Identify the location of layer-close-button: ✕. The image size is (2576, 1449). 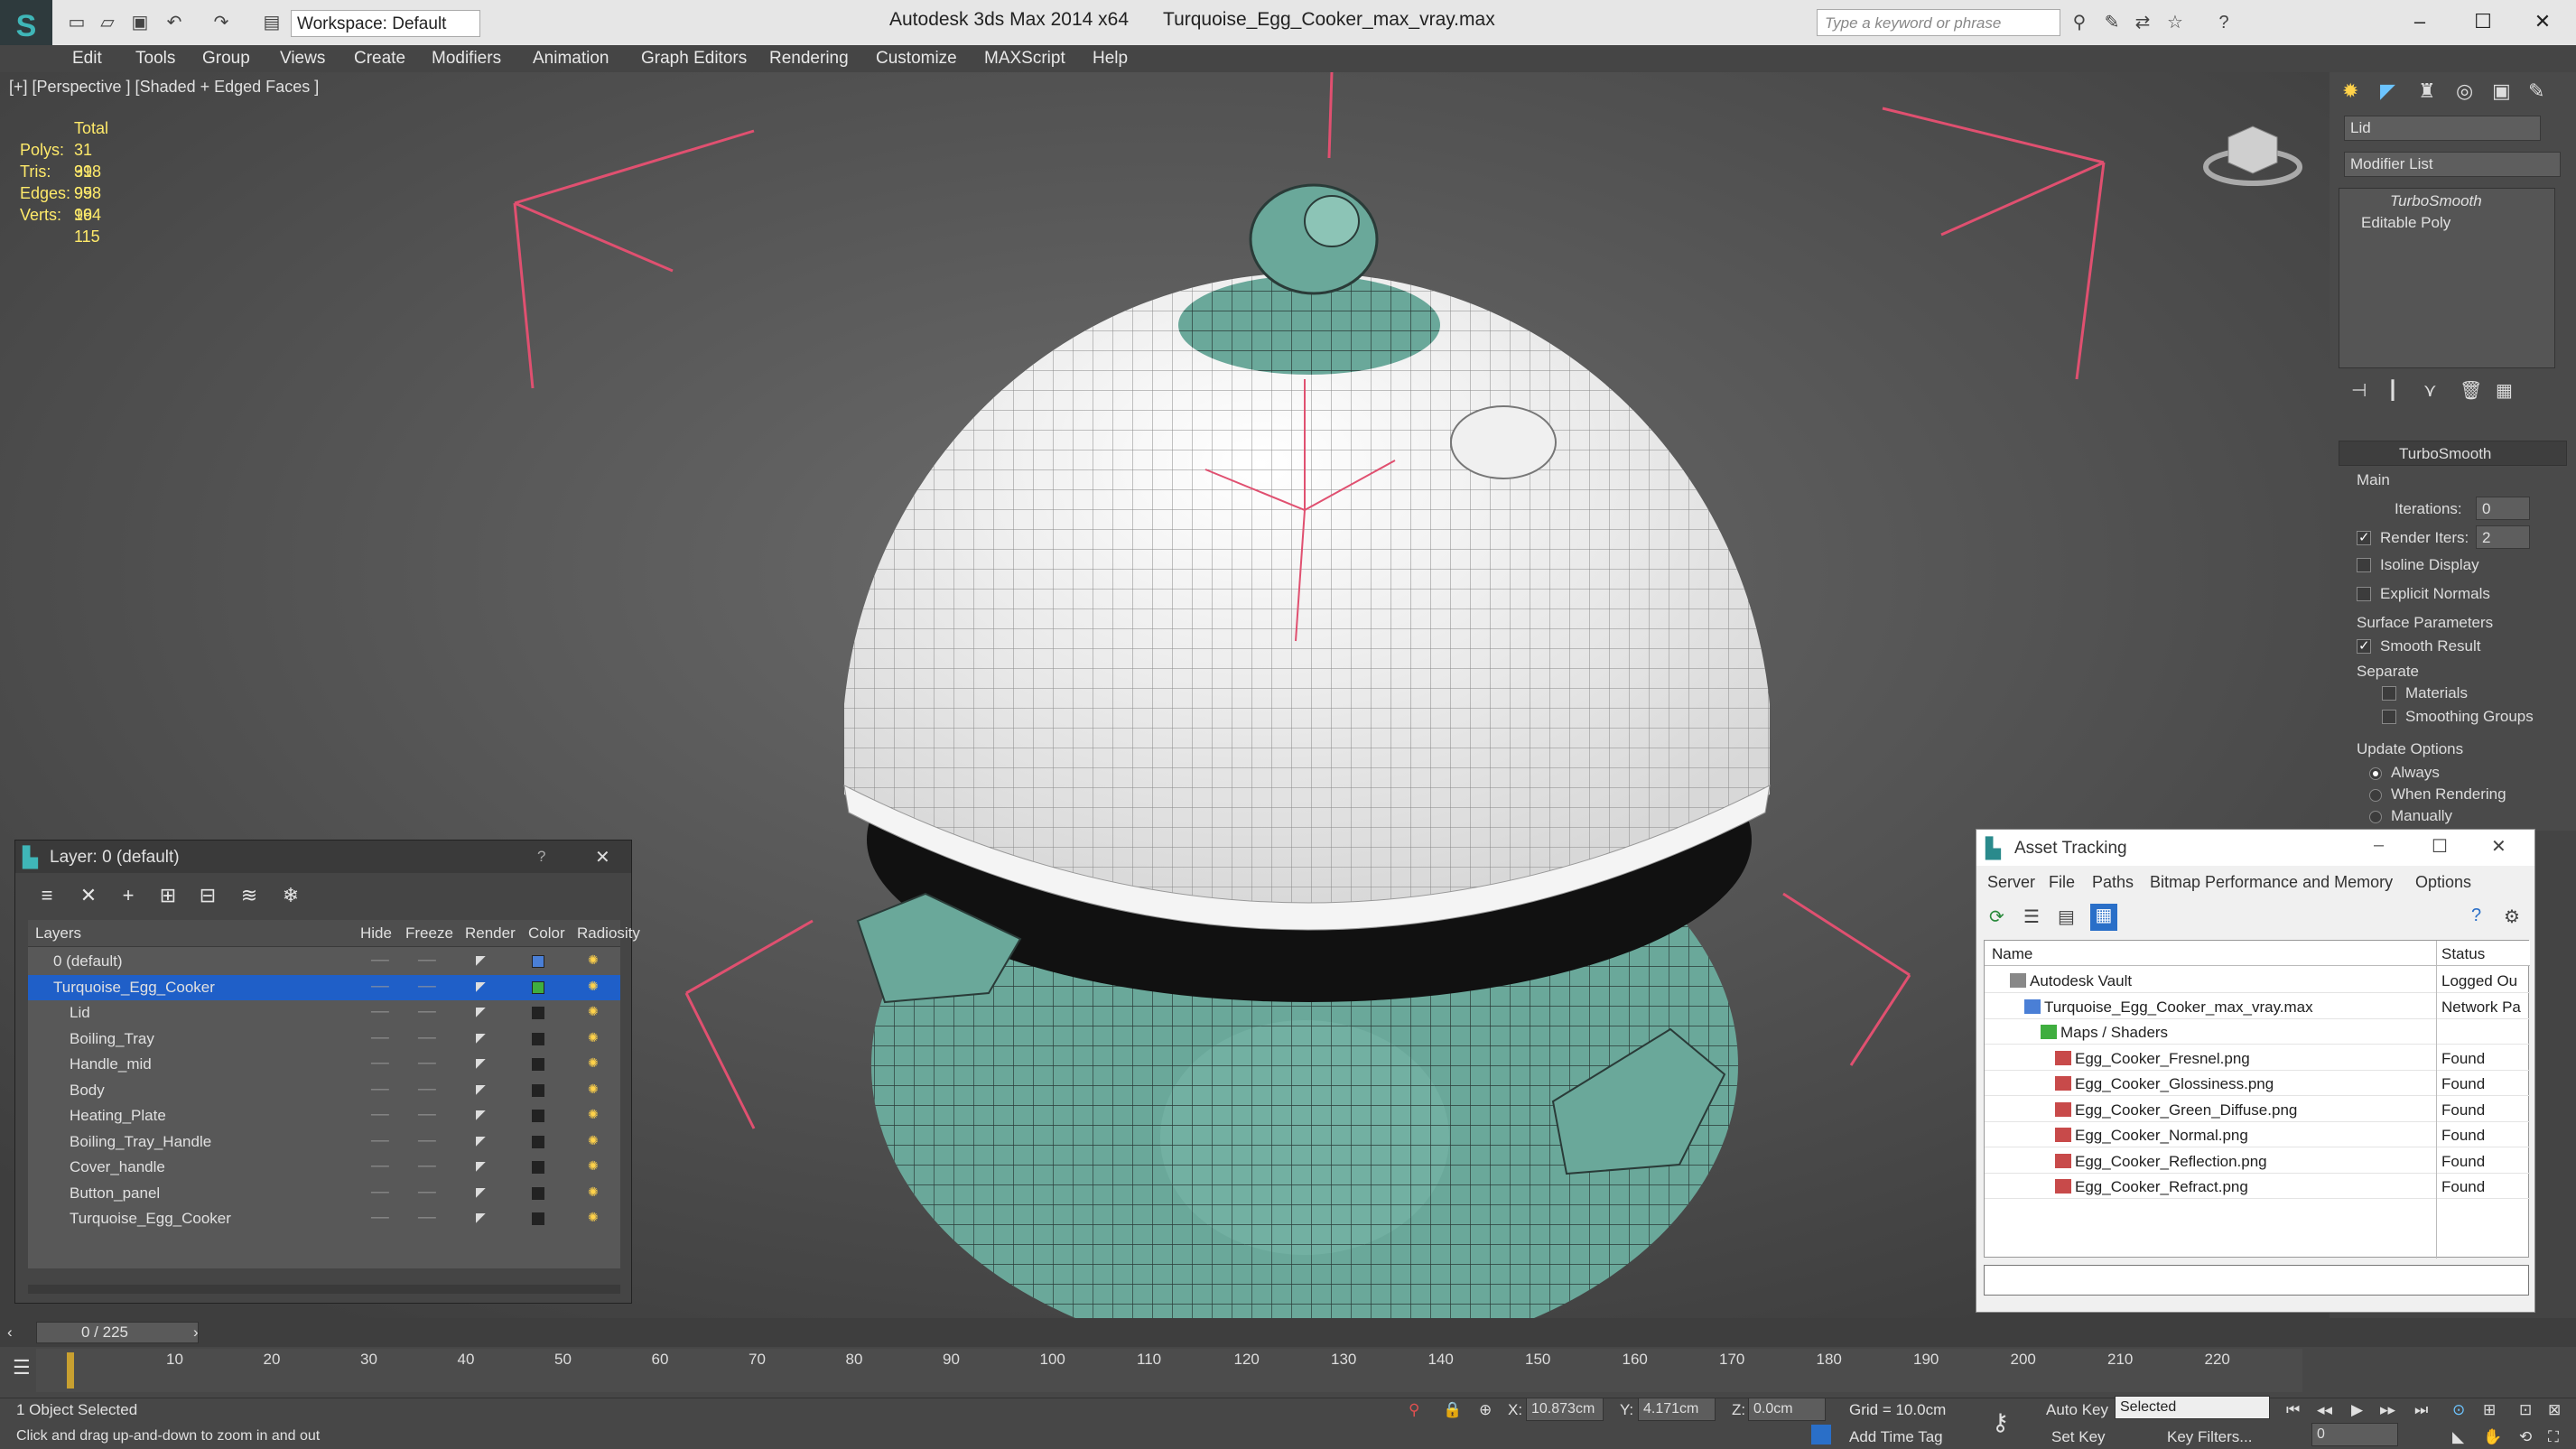
(602, 857).